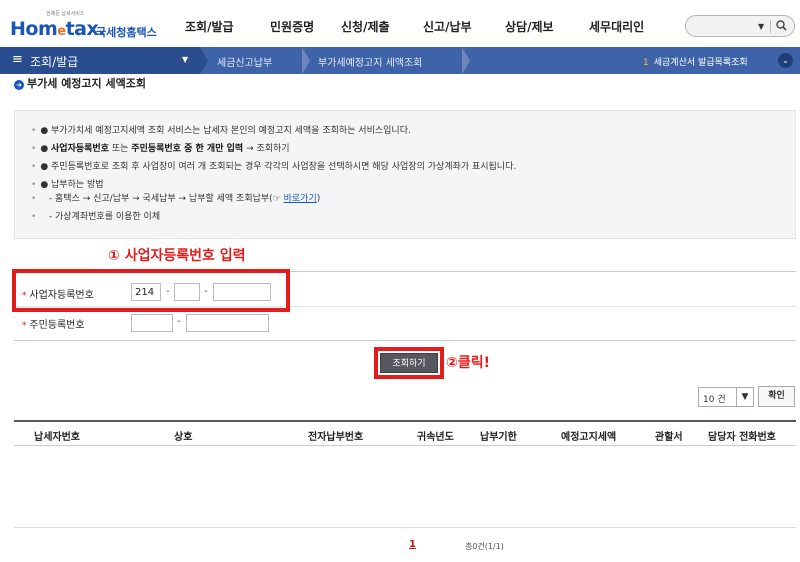 The height and width of the screenshot is (562, 800). What do you see at coordinates (695, 61) in the screenshot?
I see `quick-link-invoice-list: 1 세금계산서 발급목록조회` at bounding box center [695, 61].